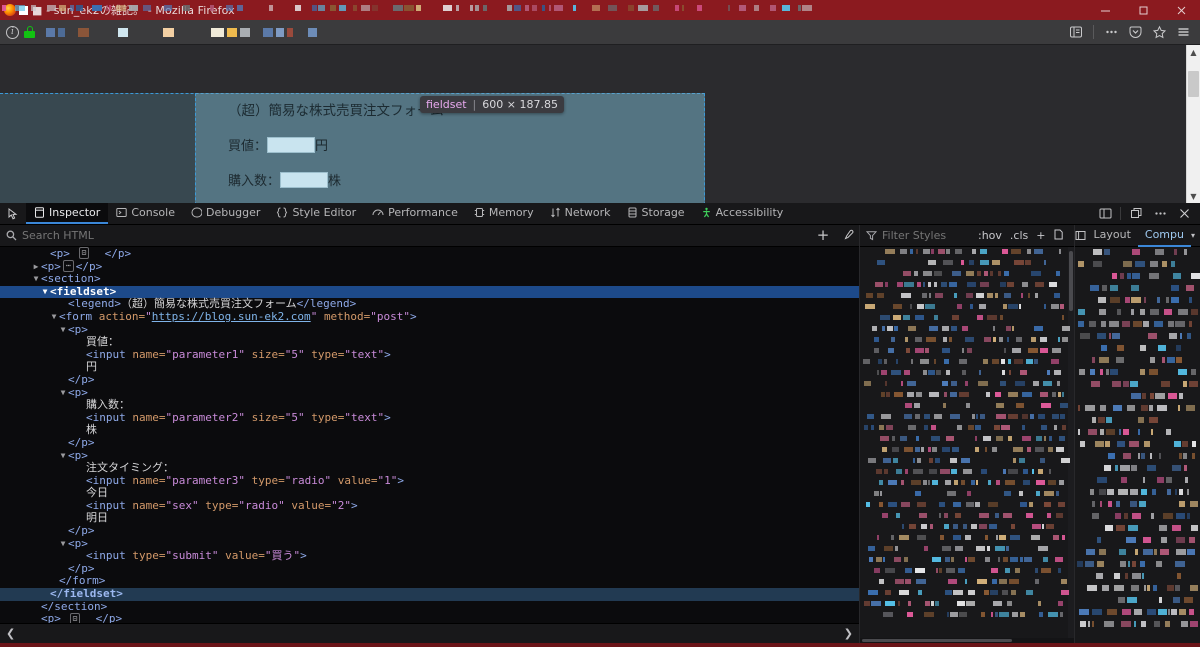 The width and height of the screenshot is (1200, 647). I want to click on dock-separate-window-icon, so click(1136, 214).